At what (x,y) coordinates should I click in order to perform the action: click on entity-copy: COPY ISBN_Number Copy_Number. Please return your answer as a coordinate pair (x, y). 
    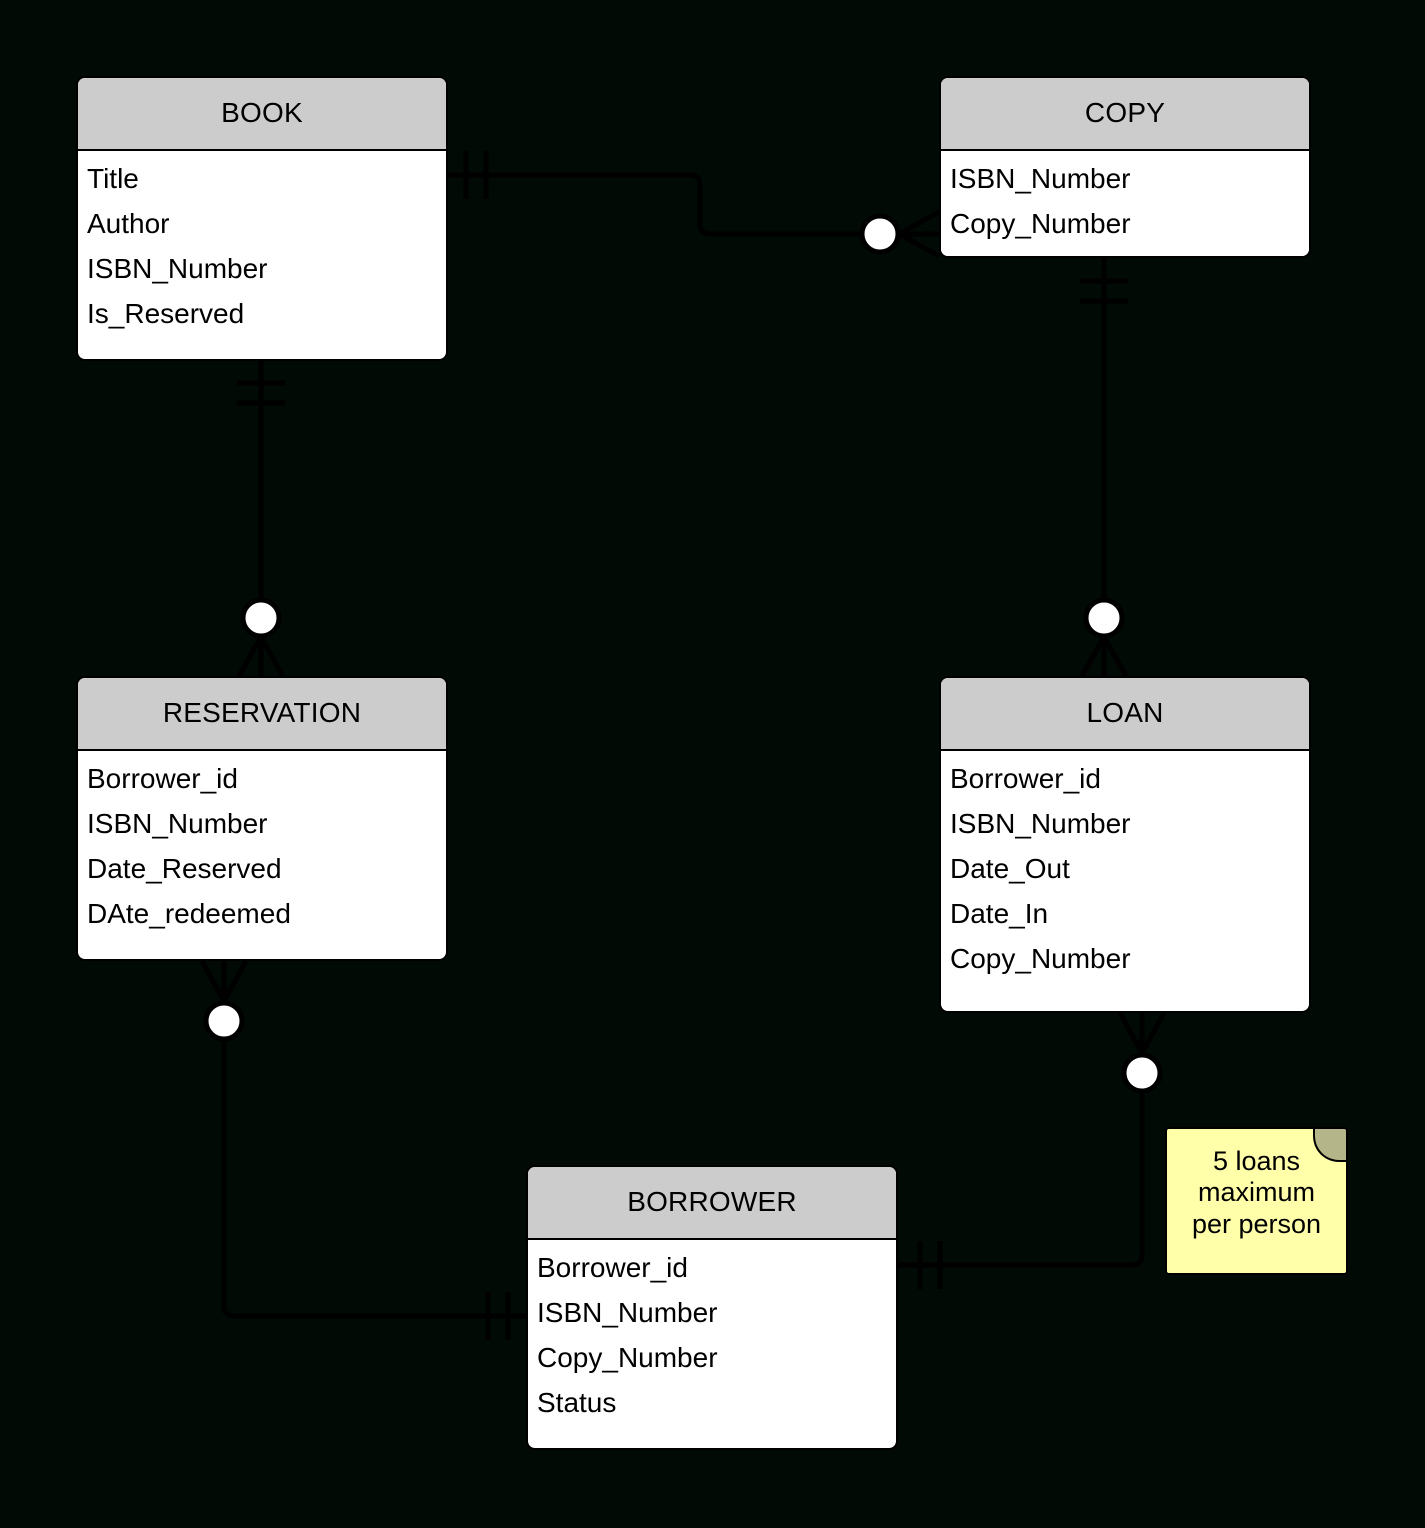
    Looking at the image, I should click on (1125, 167).